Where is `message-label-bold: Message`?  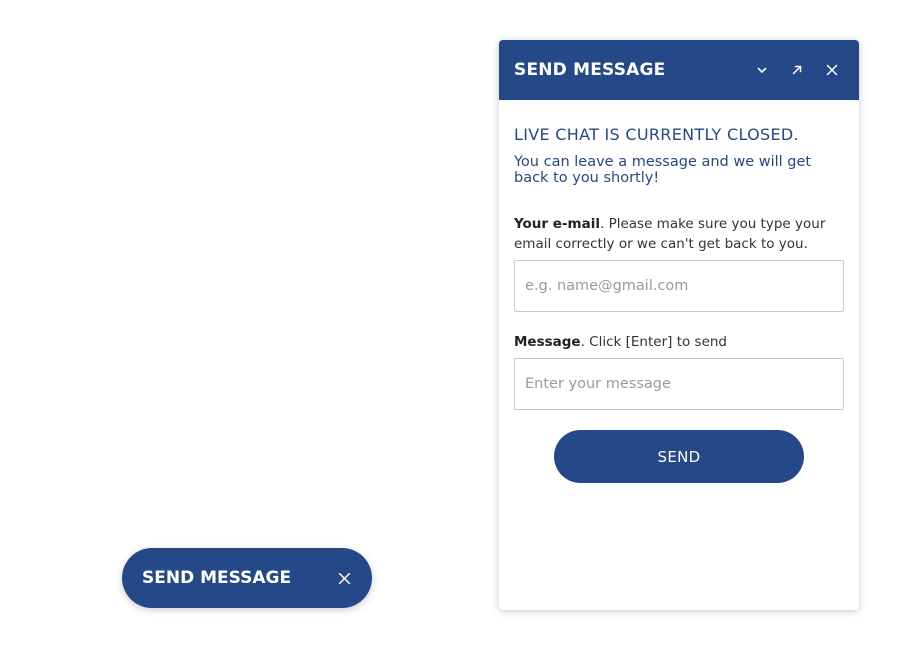
message-label-bold: Message is located at coordinates (547, 342).